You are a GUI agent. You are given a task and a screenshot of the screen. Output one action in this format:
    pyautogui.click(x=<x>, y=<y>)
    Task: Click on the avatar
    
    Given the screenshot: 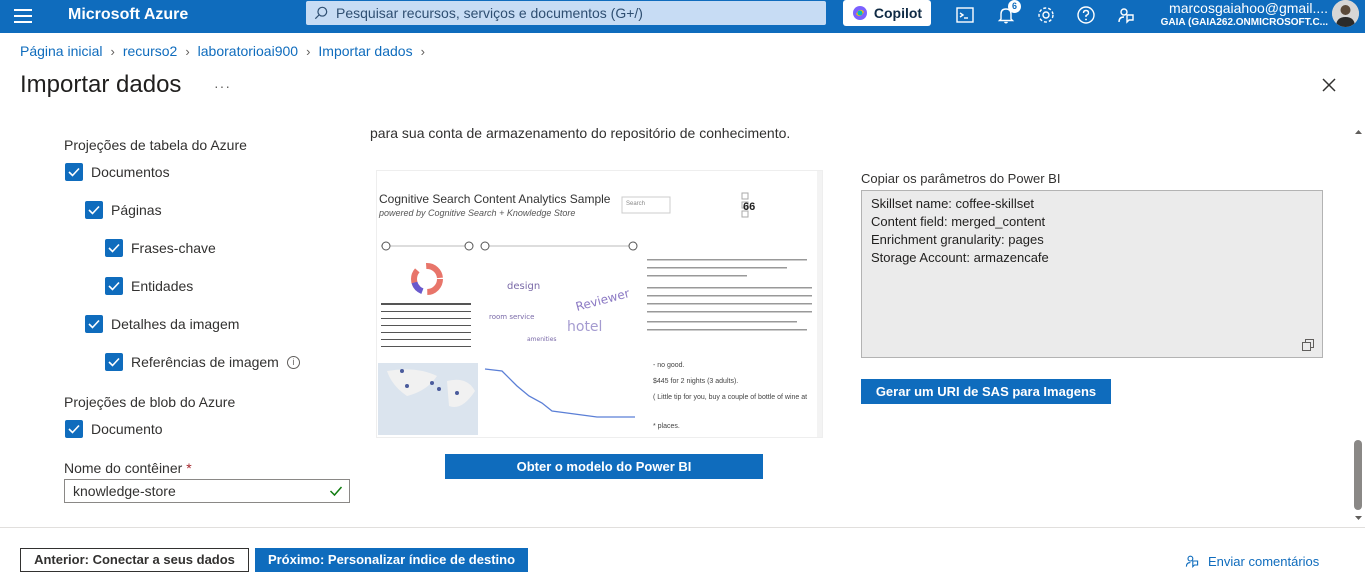 What is the action you would take?
    pyautogui.click(x=1345, y=13)
    